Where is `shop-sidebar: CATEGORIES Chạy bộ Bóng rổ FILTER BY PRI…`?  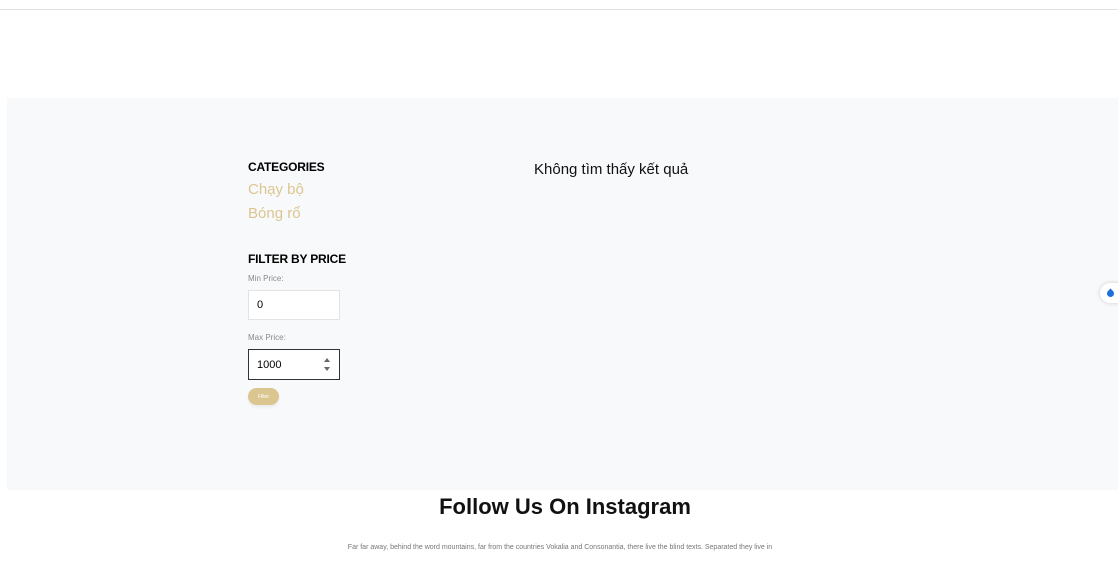 shop-sidebar: CATEGORIES Chạy bộ Bóng rổ FILTER BY PRI… is located at coordinates (313, 282).